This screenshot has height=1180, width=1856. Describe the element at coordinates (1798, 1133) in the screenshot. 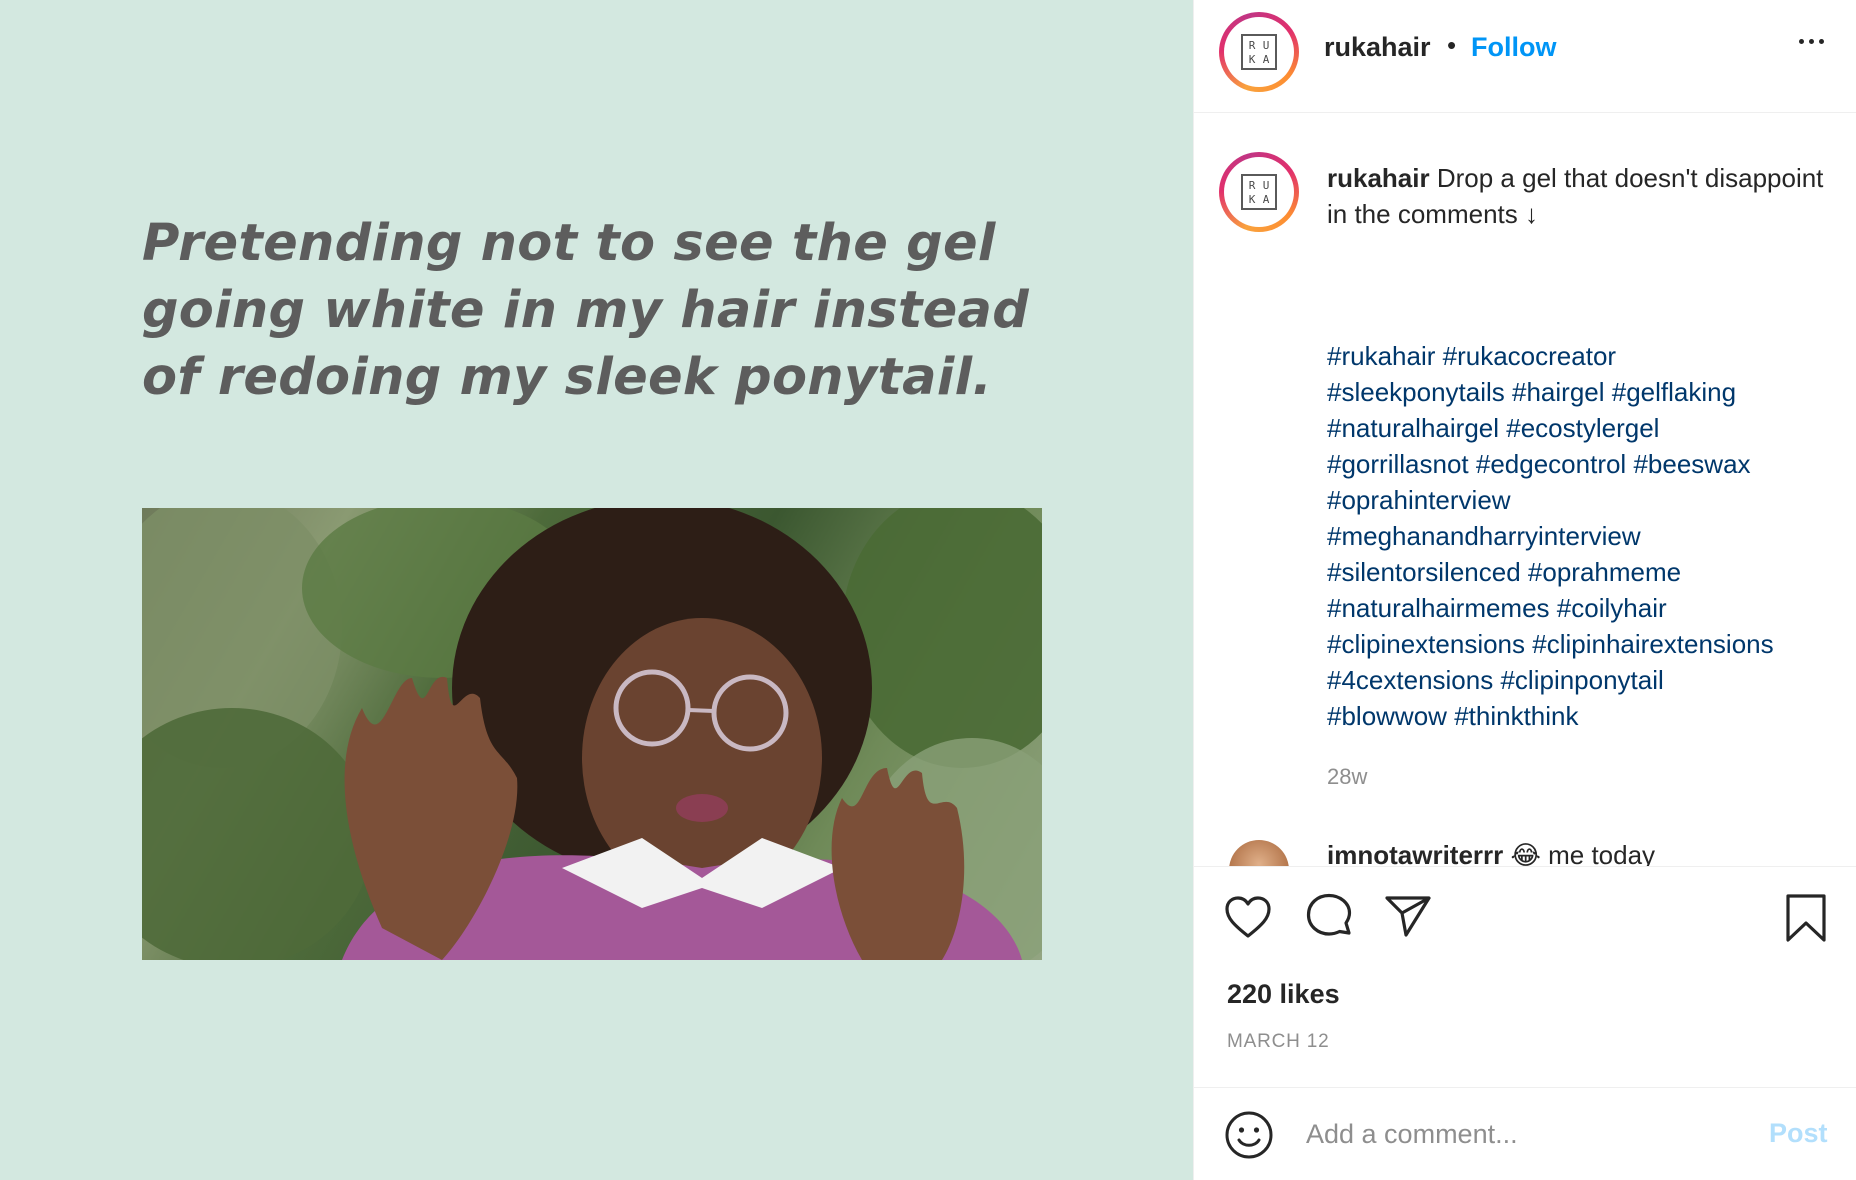

I see `post-button: Post` at that location.